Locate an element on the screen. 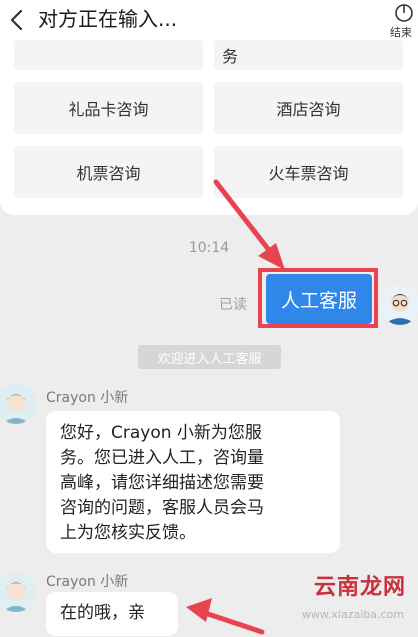 This screenshot has width=418, height=637. menu-tile-hotel: 酒店咨询 is located at coordinates (308, 108).